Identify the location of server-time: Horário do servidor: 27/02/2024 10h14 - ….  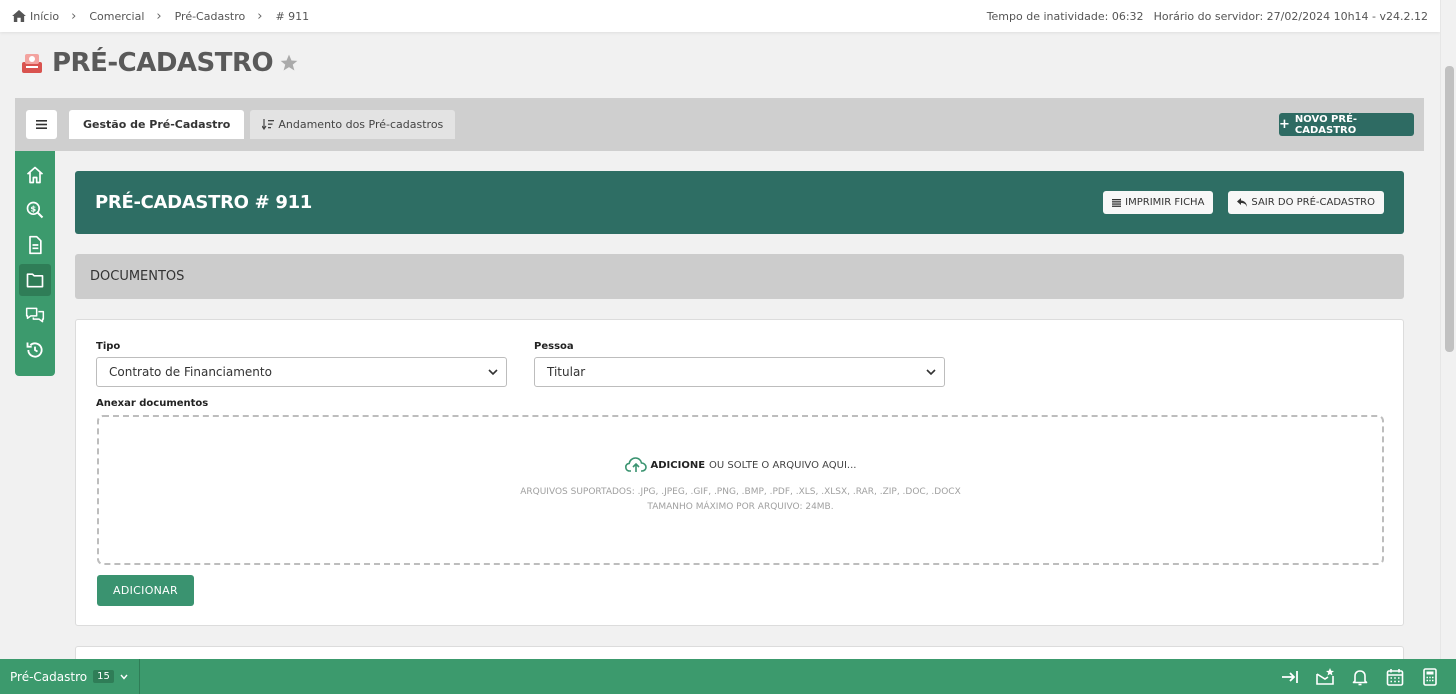
(1290, 16).